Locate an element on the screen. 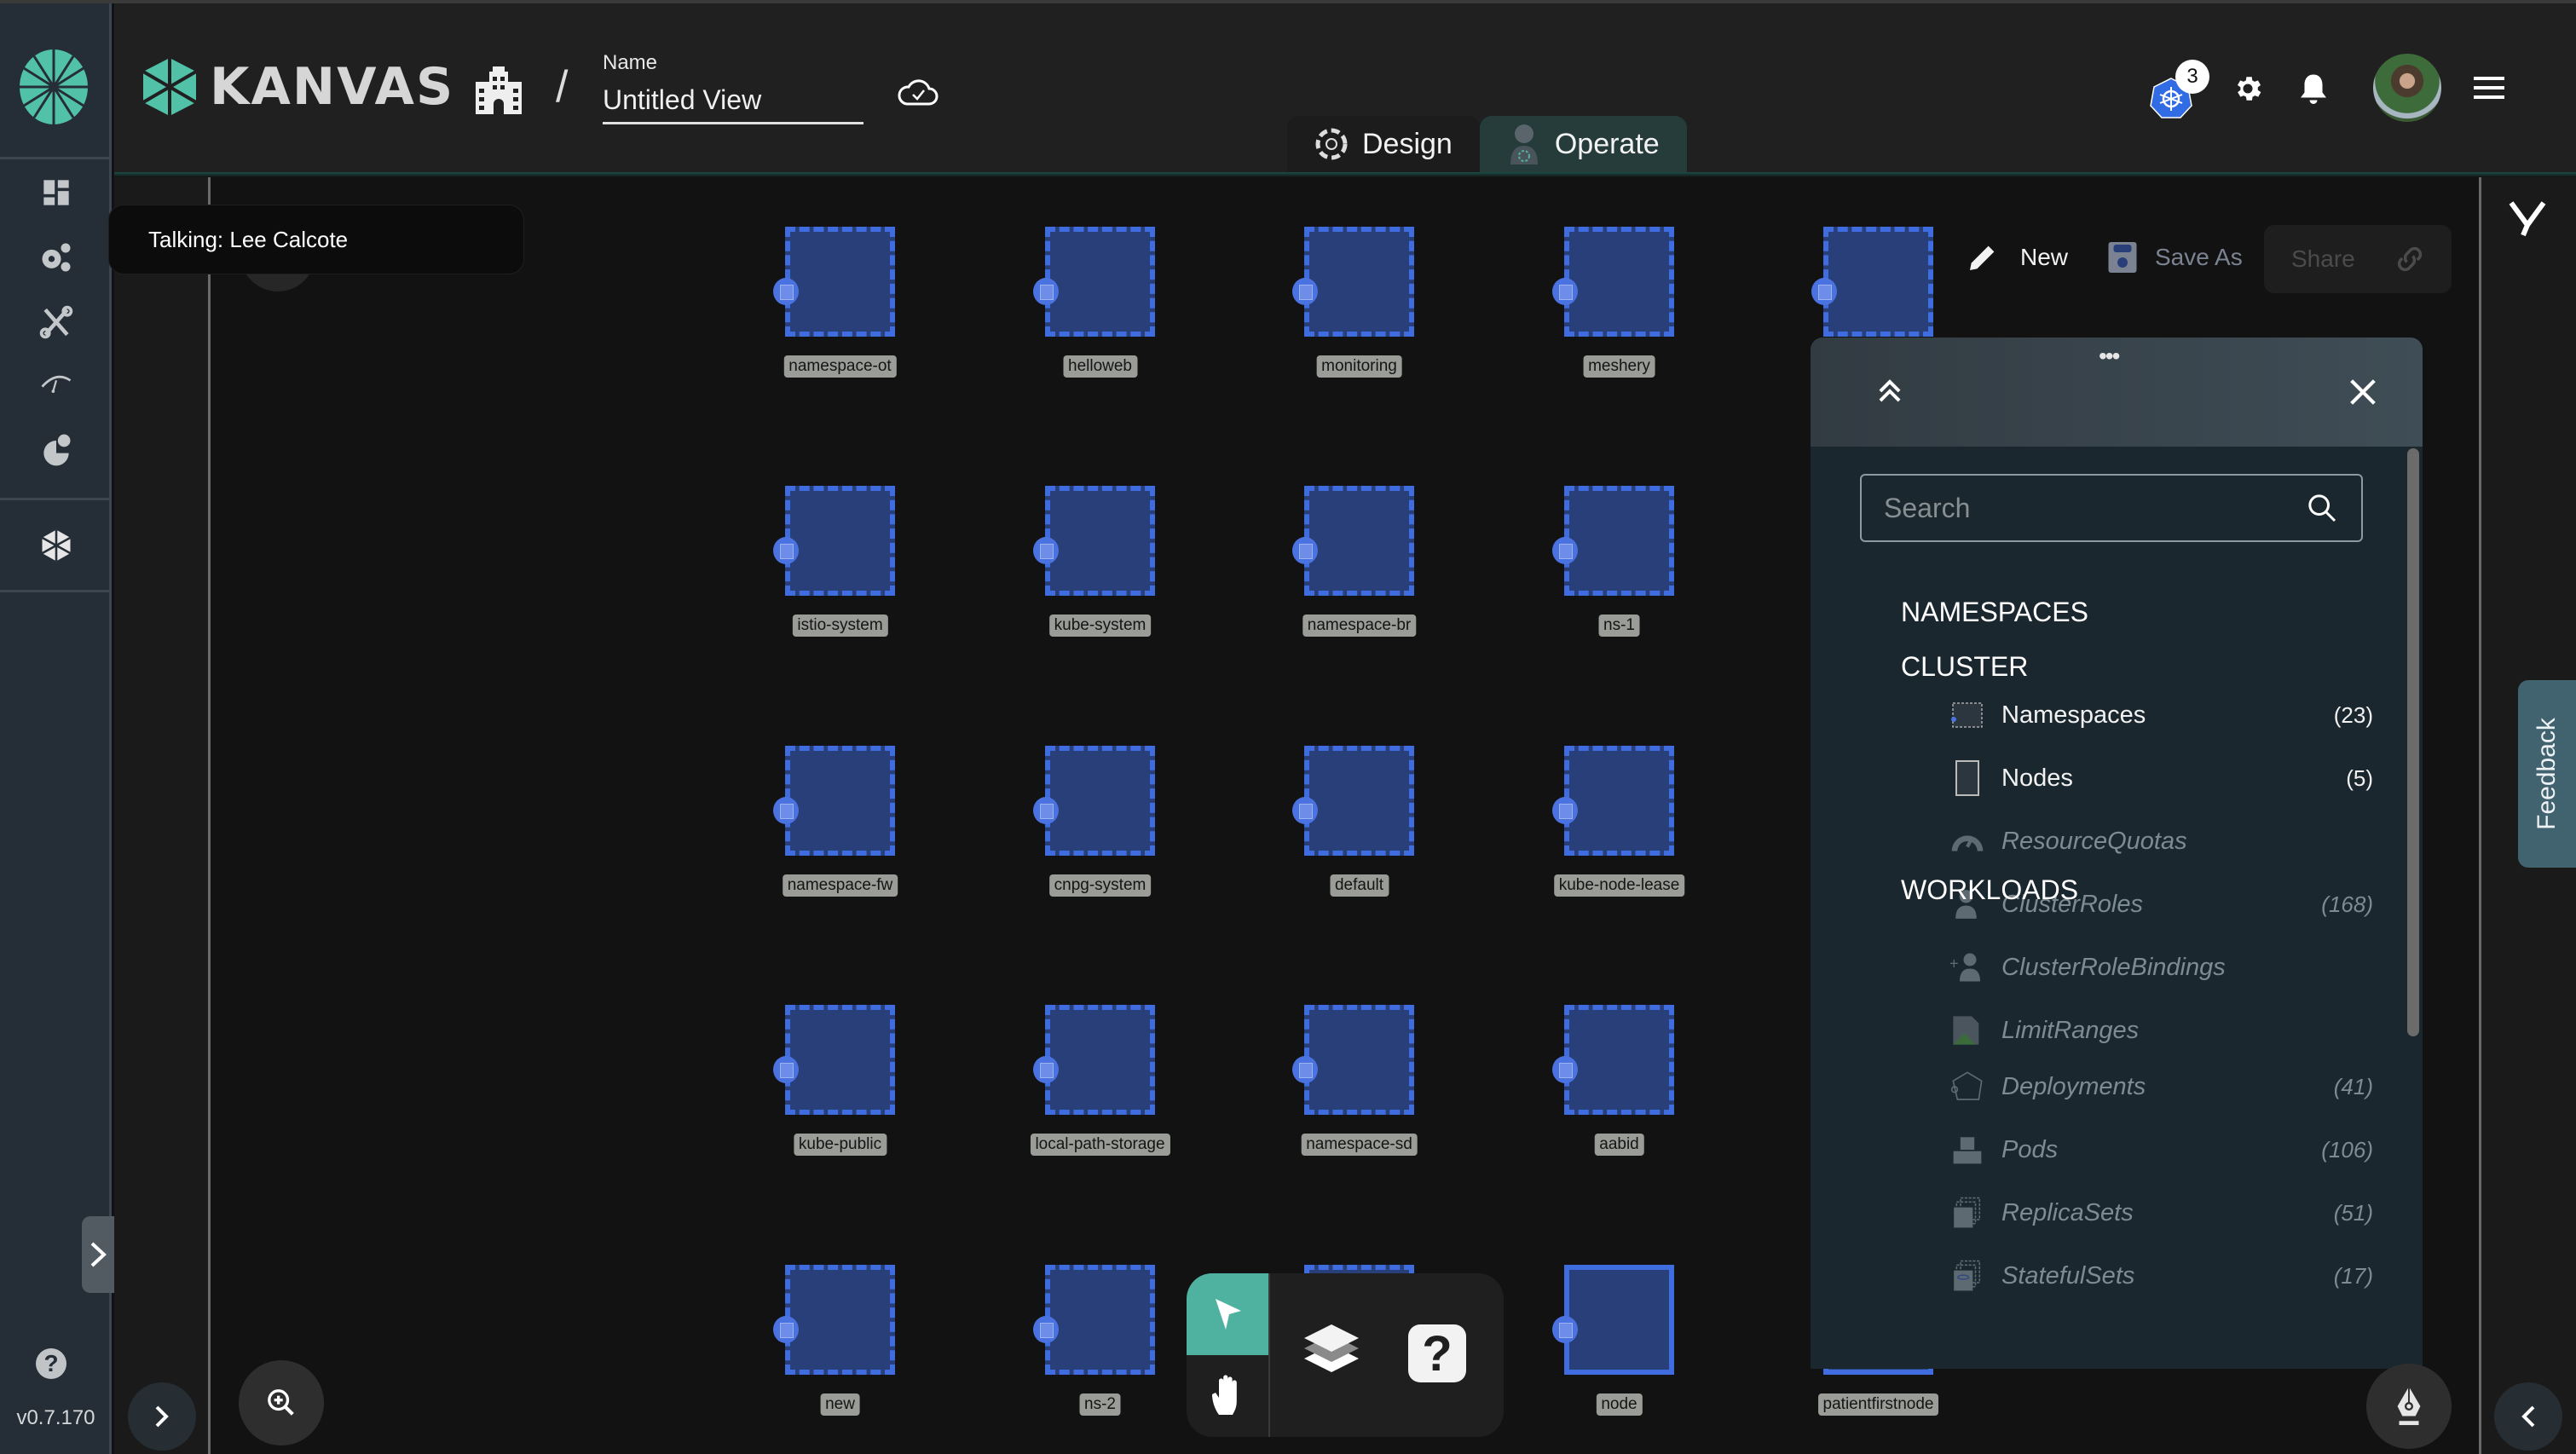  panel-header: ••• is located at coordinates (2117, 392).